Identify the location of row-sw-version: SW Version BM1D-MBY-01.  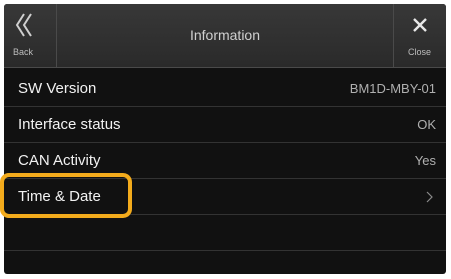
(225, 89).